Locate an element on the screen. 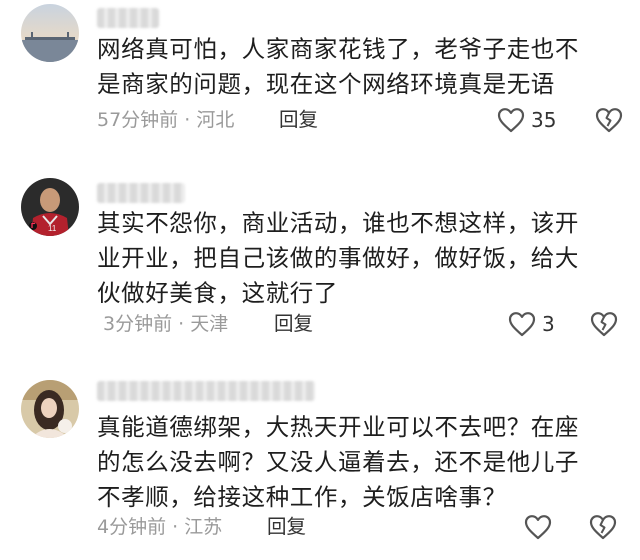 The image size is (640, 560). comment-meta: 57分钟前 · 河北 is located at coordinates (165, 120).